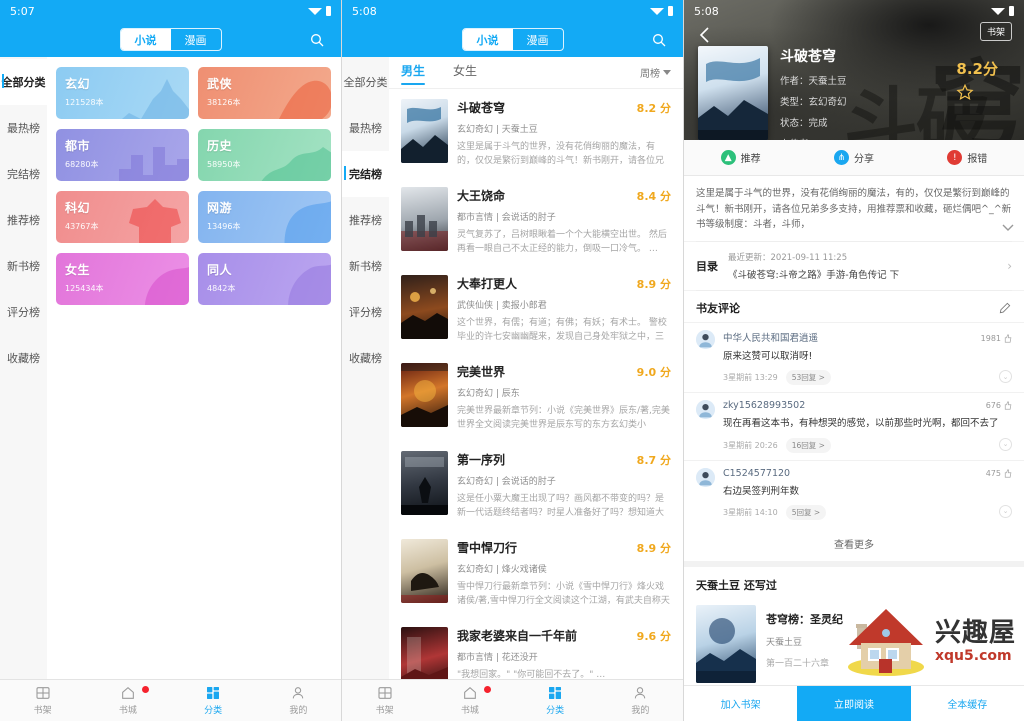 Image resolution: width=1024 pixels, height=721 pixels. What do you see at coordinates (364, 11) in the screenshot?
I see `status-time: 5:08` at bounding box center [364, 11].